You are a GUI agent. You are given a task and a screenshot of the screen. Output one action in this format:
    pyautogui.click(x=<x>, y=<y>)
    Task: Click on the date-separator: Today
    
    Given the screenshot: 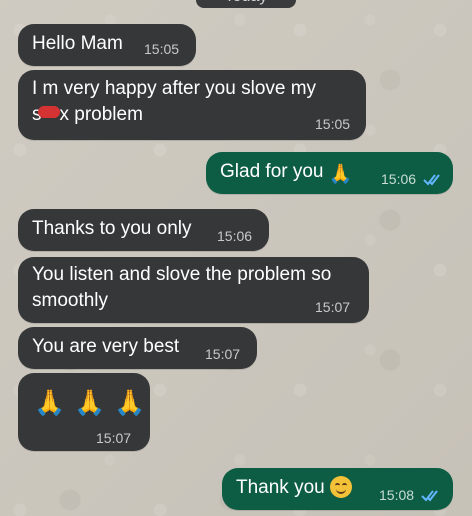 What is the action you would take?
    pyautogui.click(x=246, y=4)
    